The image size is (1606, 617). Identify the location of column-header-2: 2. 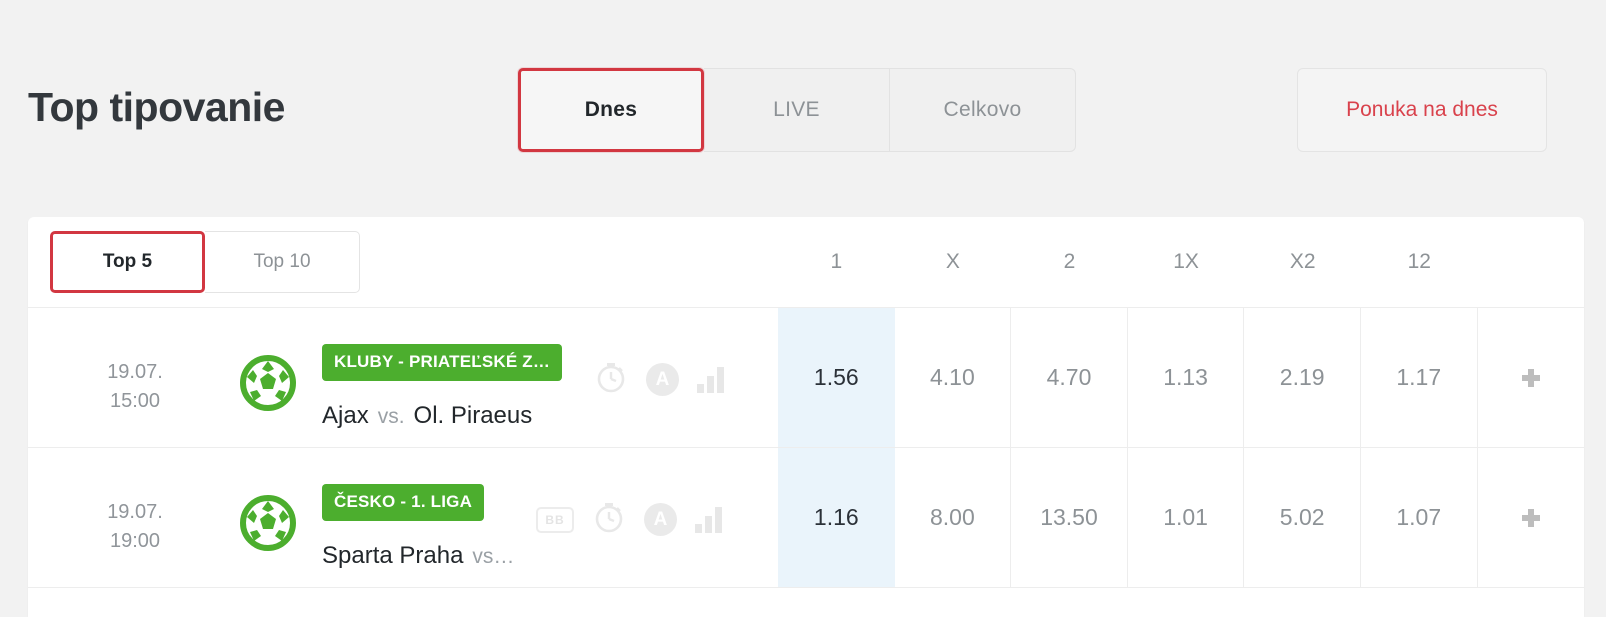
(1069, 261).